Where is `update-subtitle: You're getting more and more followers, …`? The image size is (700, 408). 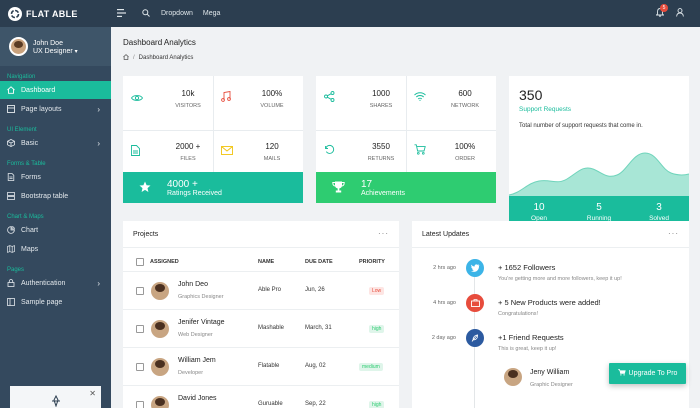 update-subtitle: You're getting more and more followers, … is located at coordinates (560, 279).